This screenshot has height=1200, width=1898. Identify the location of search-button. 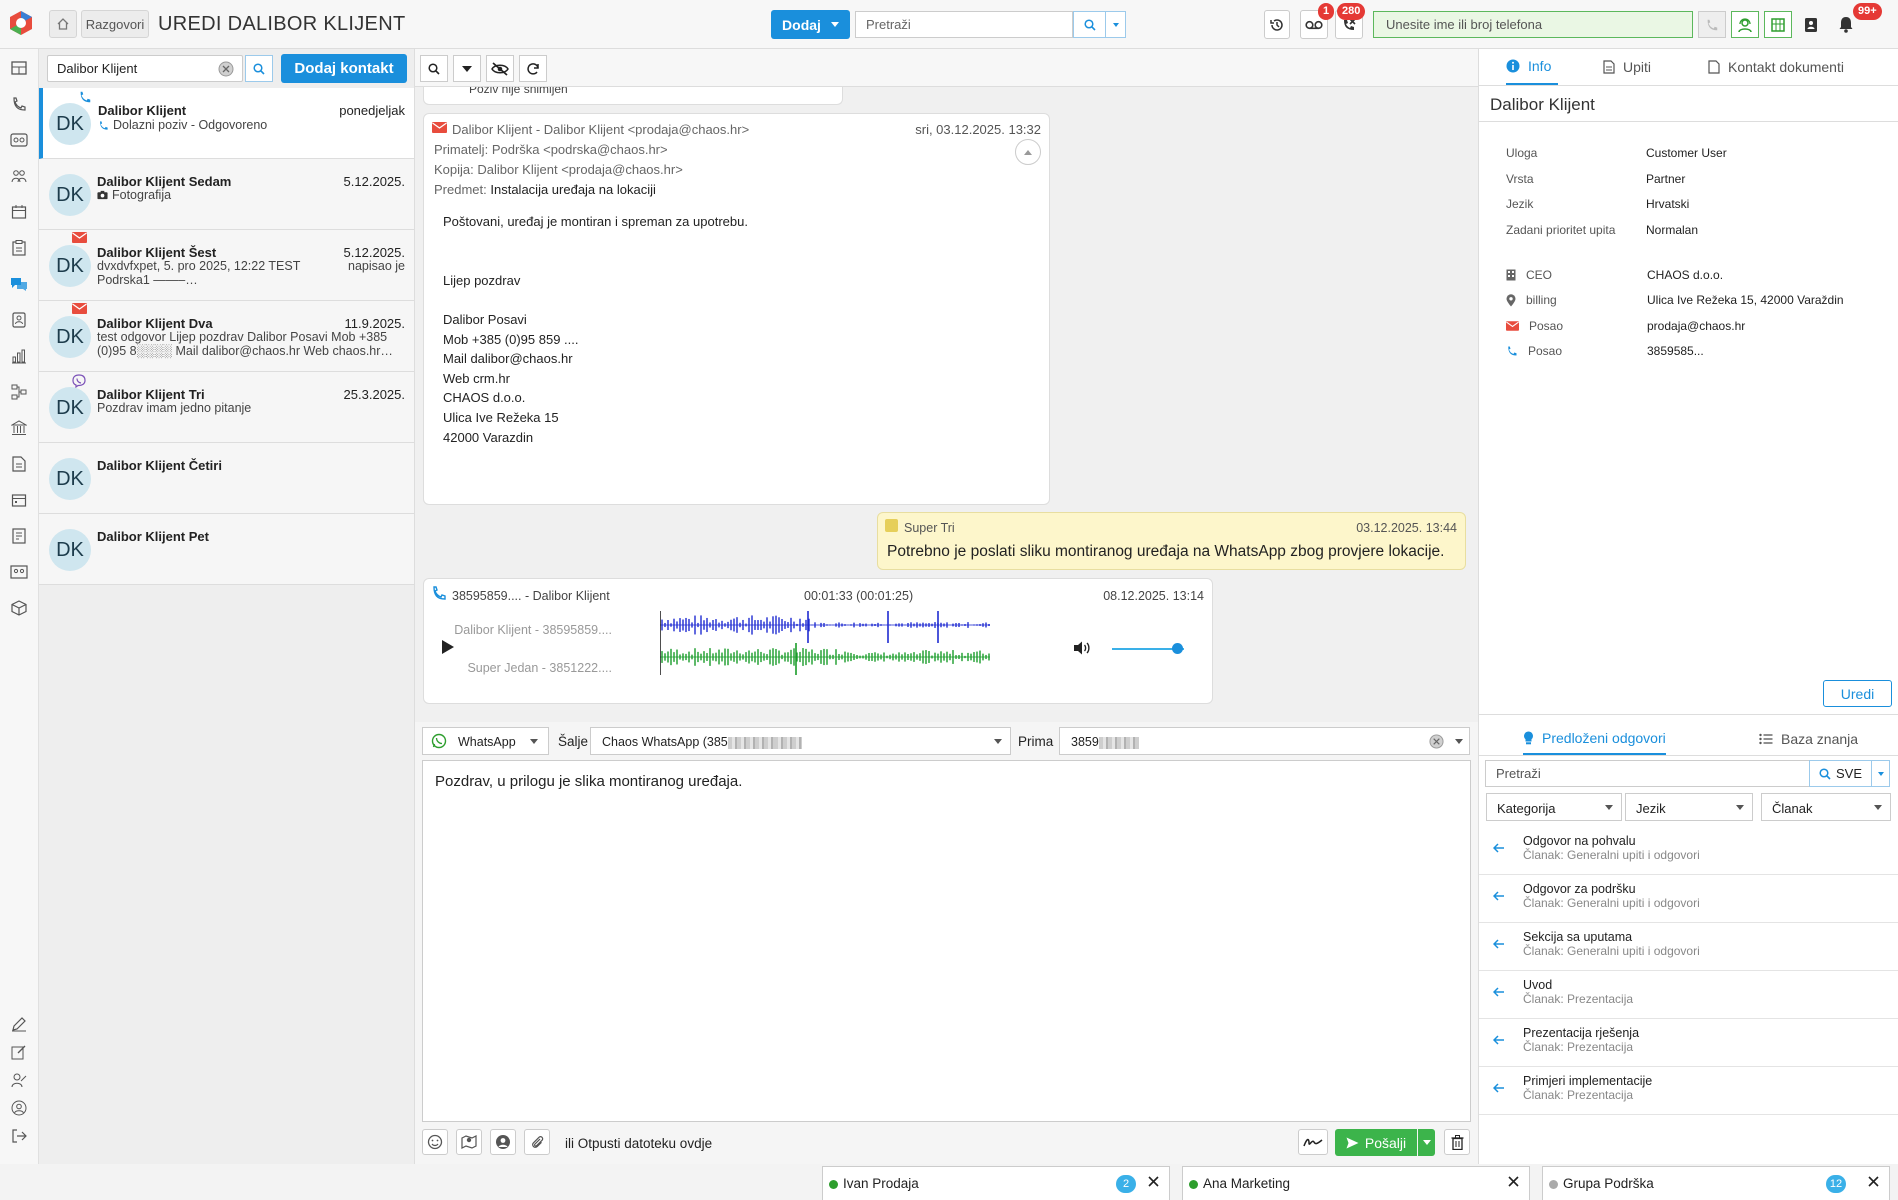
(1089, 24).